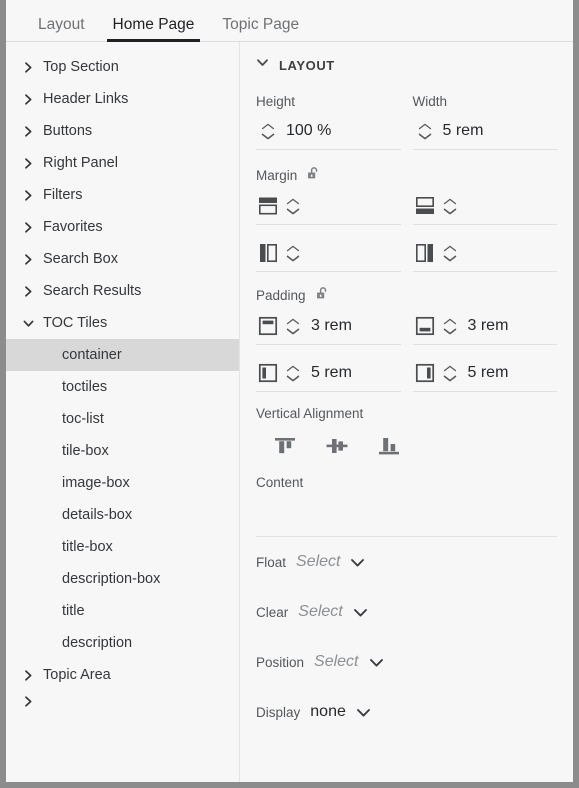  I want to click on padding-top-bottom-row: 3 rem 3 rem, so click(406, 326).